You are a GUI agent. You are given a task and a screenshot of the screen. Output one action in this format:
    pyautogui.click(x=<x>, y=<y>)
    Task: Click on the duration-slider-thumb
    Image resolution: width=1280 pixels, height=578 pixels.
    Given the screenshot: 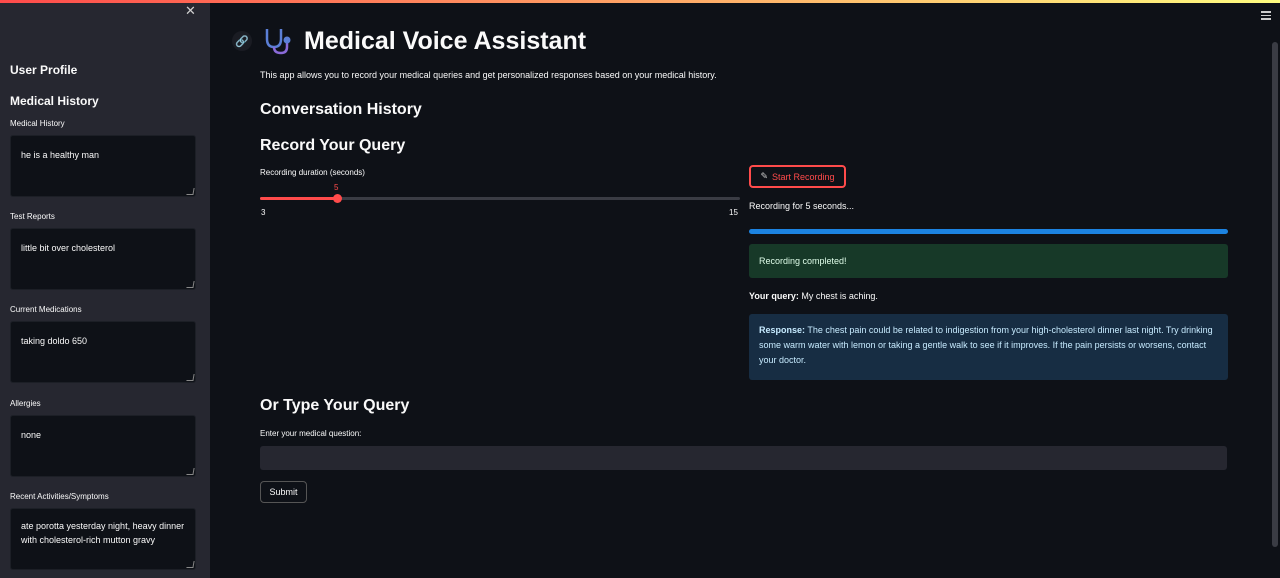 What is the action you would take?
    pyautogui.click(x=337, y=198)
    